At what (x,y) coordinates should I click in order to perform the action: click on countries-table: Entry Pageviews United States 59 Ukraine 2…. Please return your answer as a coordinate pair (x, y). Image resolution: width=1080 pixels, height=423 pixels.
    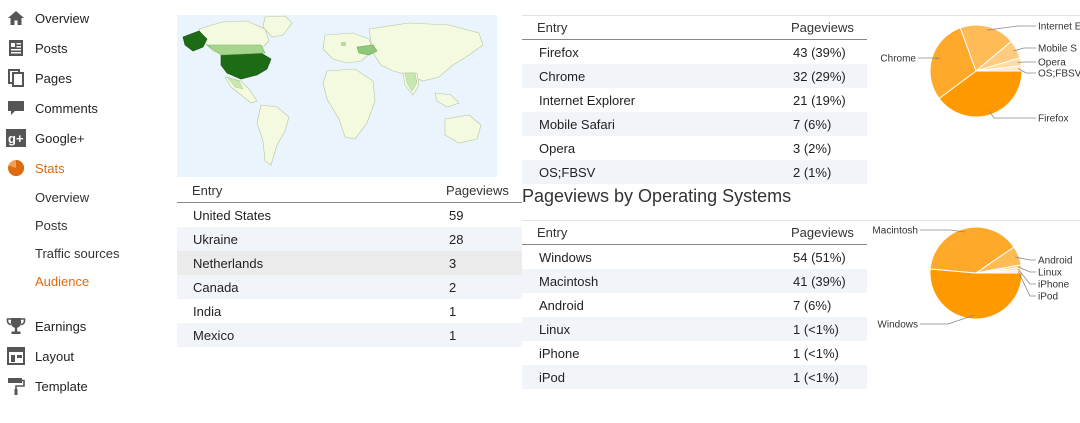
    Looking at the image, I should click on (349, 263).